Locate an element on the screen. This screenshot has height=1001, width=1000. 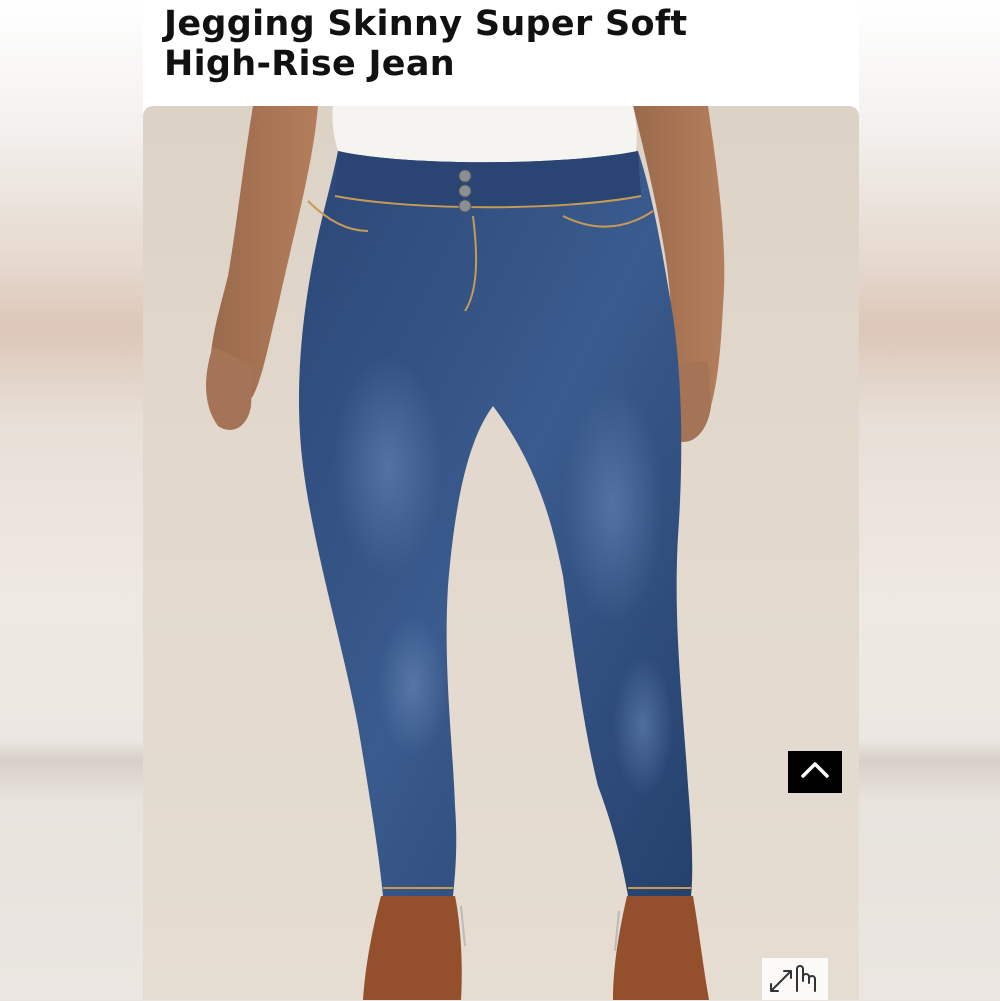
scroll-to-top-button is located at coordinates (815, 772).